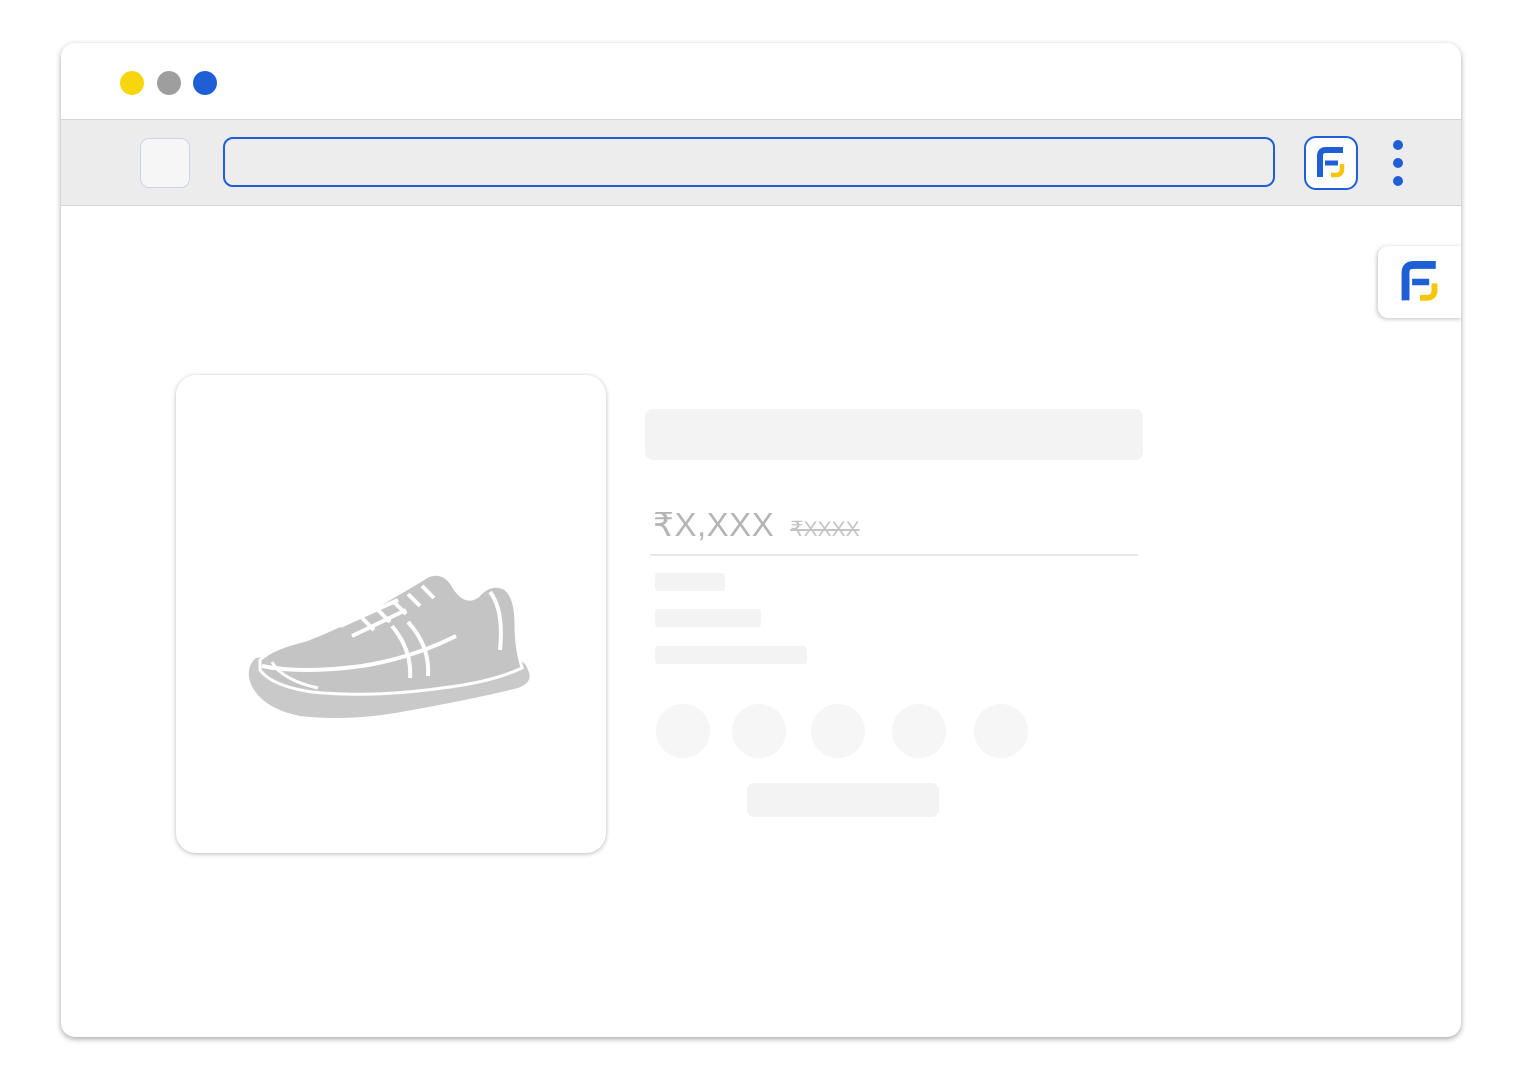  What do you see at coordinates (205, 83) in the screenshot?
I see `window-control-blue` at bounding box center [205, 83].